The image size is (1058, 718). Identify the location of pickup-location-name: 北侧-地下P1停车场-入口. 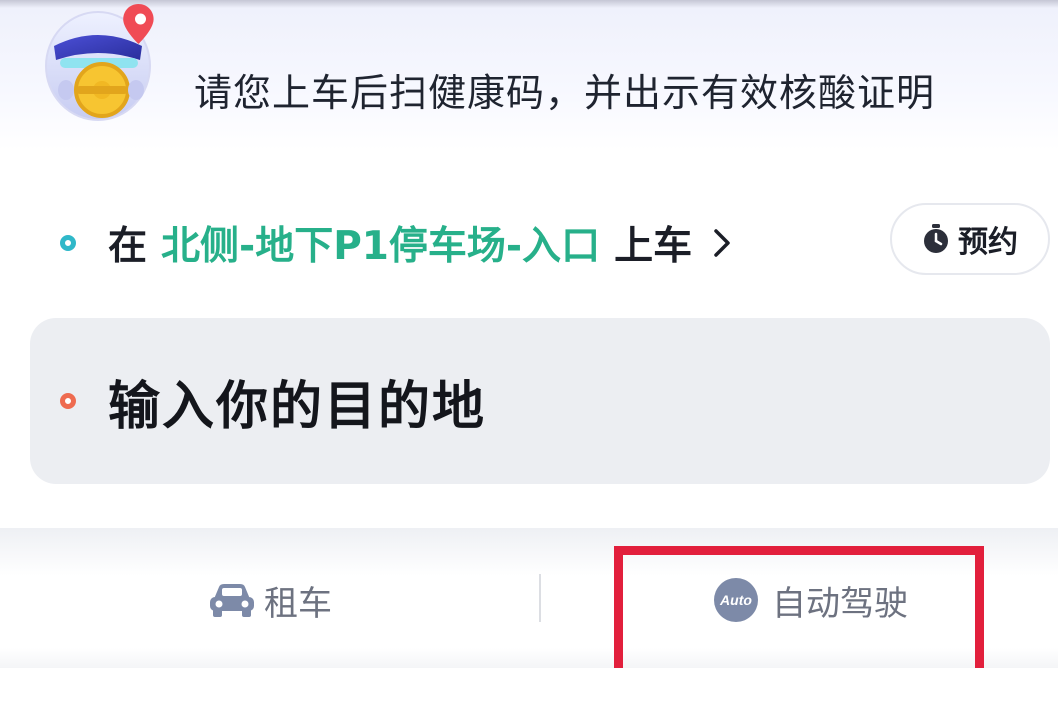
(380, 243).